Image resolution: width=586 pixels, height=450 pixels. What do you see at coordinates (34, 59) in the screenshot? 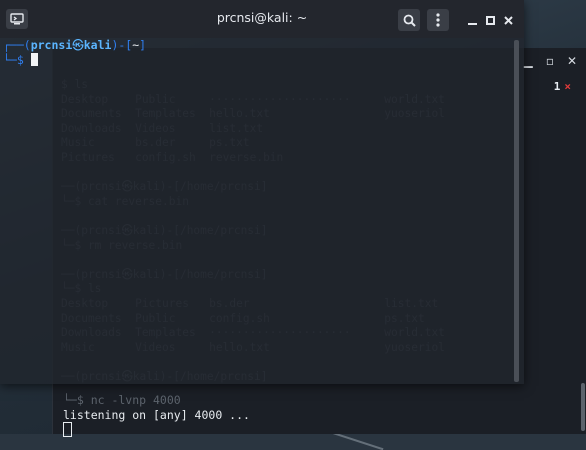
I see `text-cursor` at bounding box center [34, 59].